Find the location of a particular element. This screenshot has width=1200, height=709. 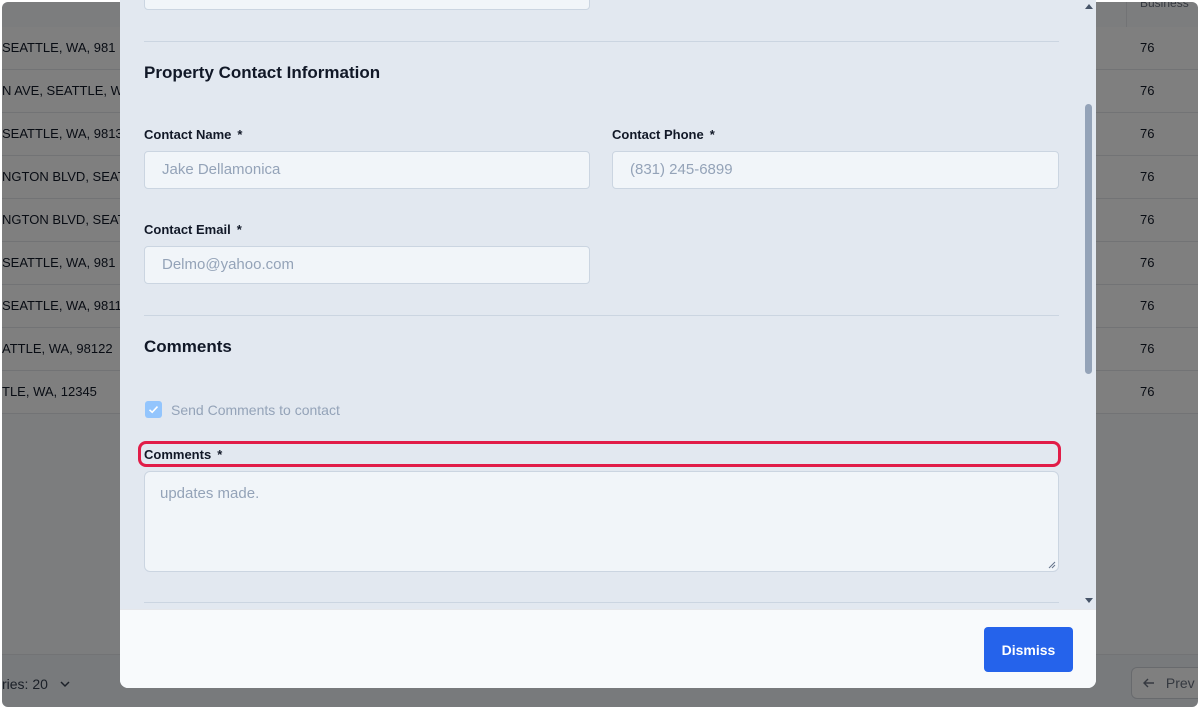

modal-scrollbar is located at coordinates (1088, 304).